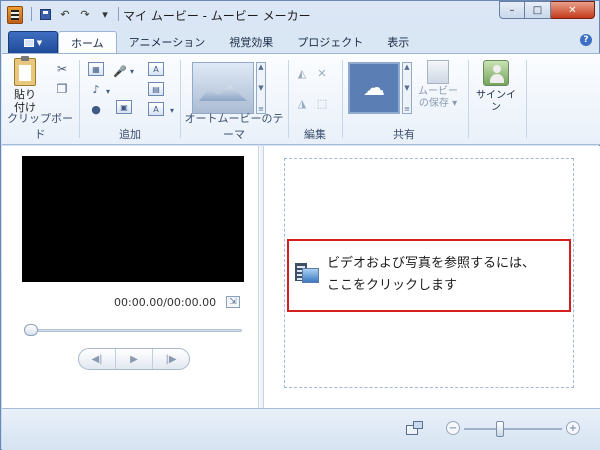  Describe the element at coordinates (75, 14) in the screenshot. I see `quick-access-toolbar: ↶ ↷ ▾` at that location.